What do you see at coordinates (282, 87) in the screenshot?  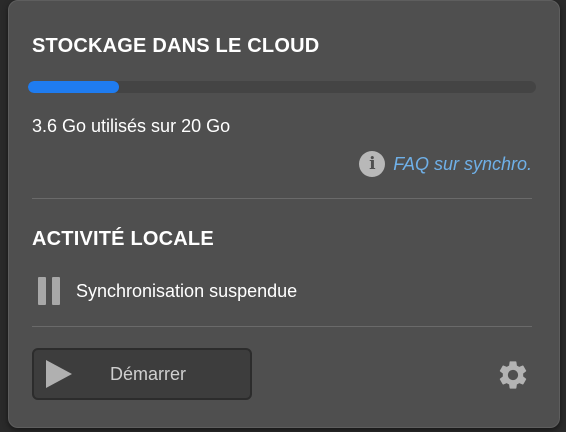 I see `storage-progress-bar` at bounding box center [282, 87].